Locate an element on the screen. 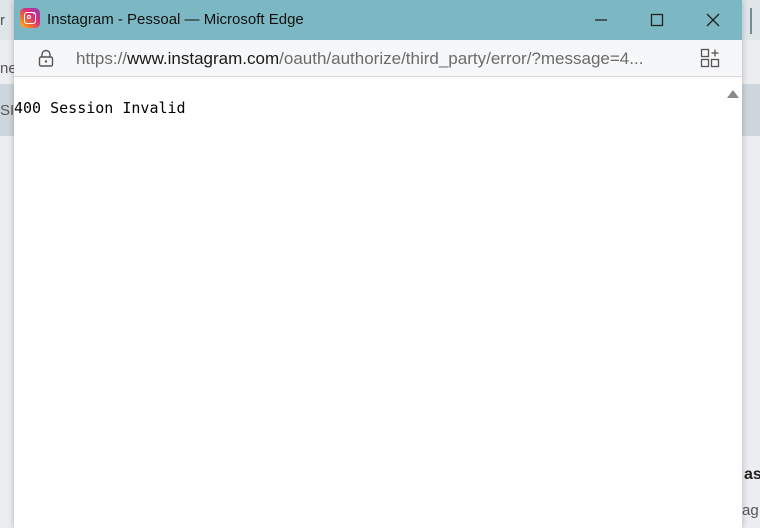 The height and width of the screenshot is (528, 760). instagram-icon is located at coordinates (30, 18).